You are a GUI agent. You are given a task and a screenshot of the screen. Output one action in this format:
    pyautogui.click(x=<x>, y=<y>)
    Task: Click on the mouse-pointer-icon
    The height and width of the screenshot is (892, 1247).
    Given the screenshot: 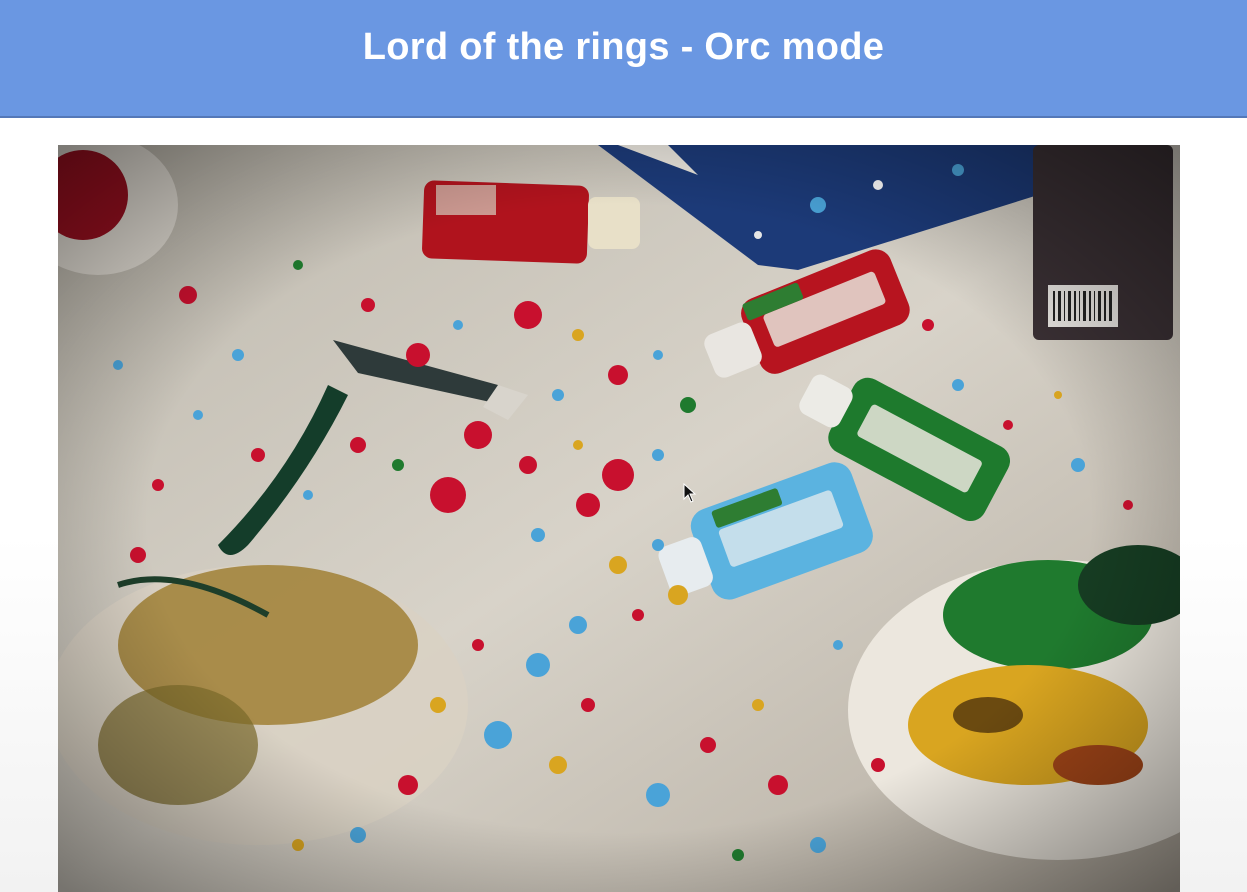 What is the action you would take?
    pyautogui.click(x=690, y=495)
    